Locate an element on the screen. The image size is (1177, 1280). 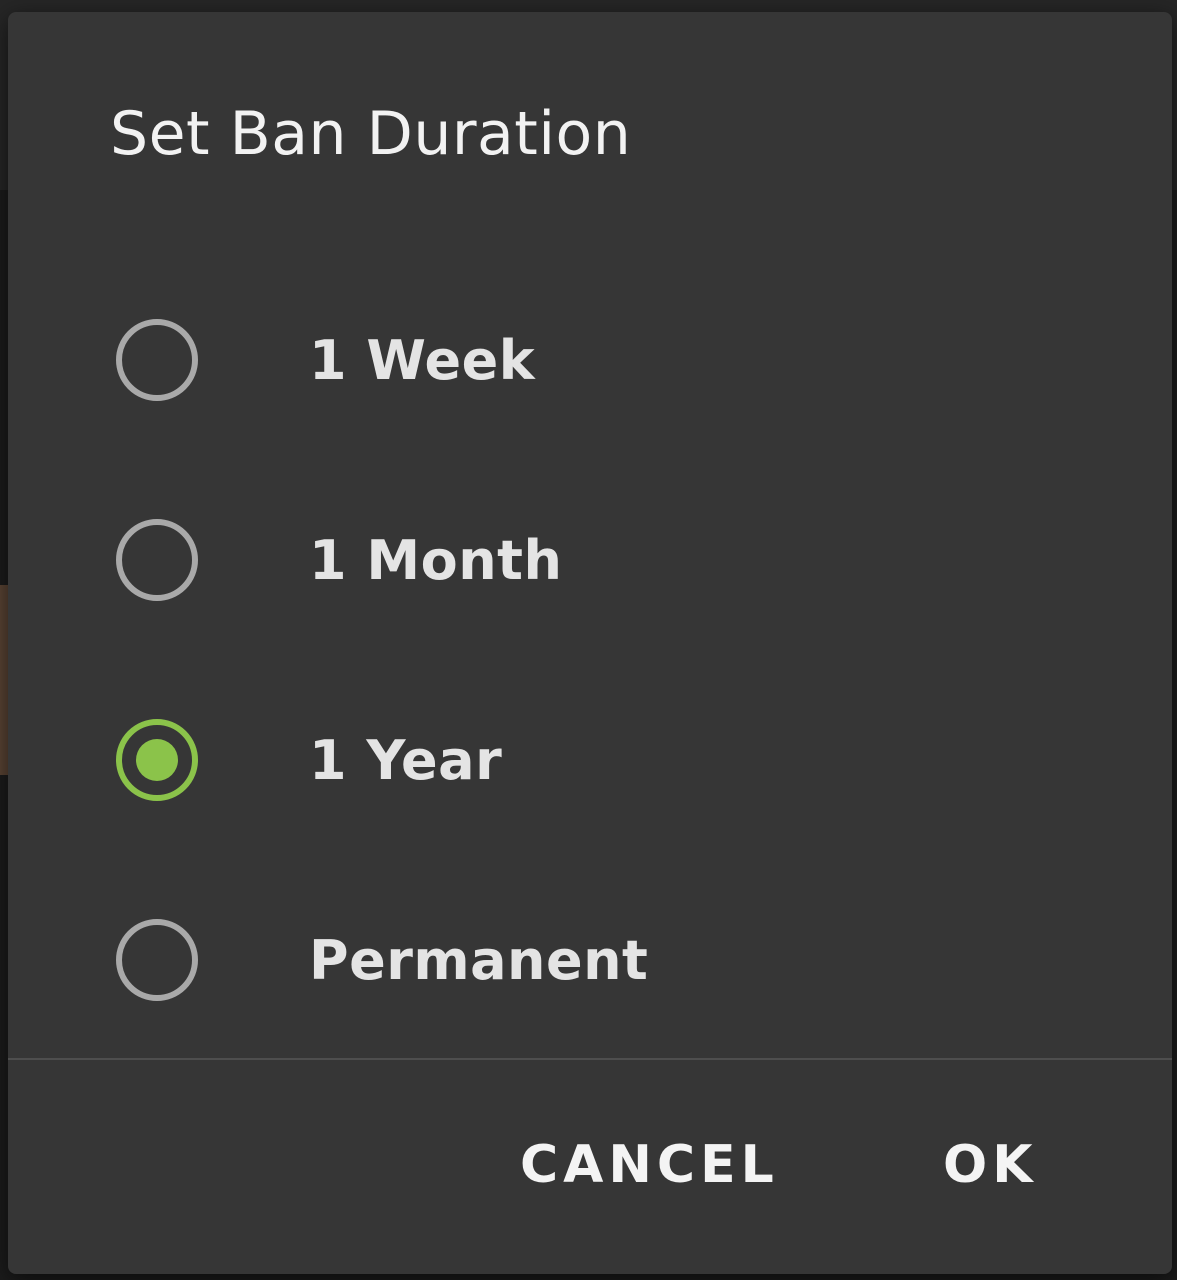
radio-checked-icon is located at coordinates (157, 760).